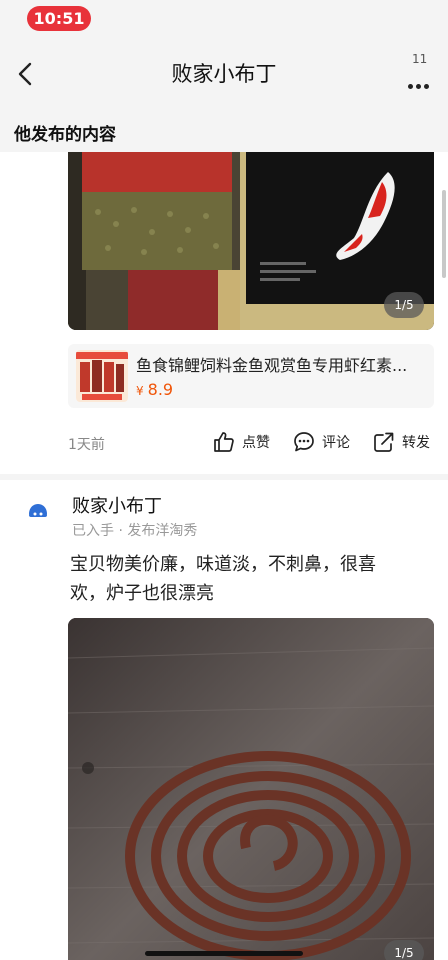  What do you see at coordinates (223, 579) in the screenshot?
I see `post-text: 宝贝物美价廉，味道淡，不刺鼻，很喜欢，炉子也很漂亮` at bounding box center [223, 579].